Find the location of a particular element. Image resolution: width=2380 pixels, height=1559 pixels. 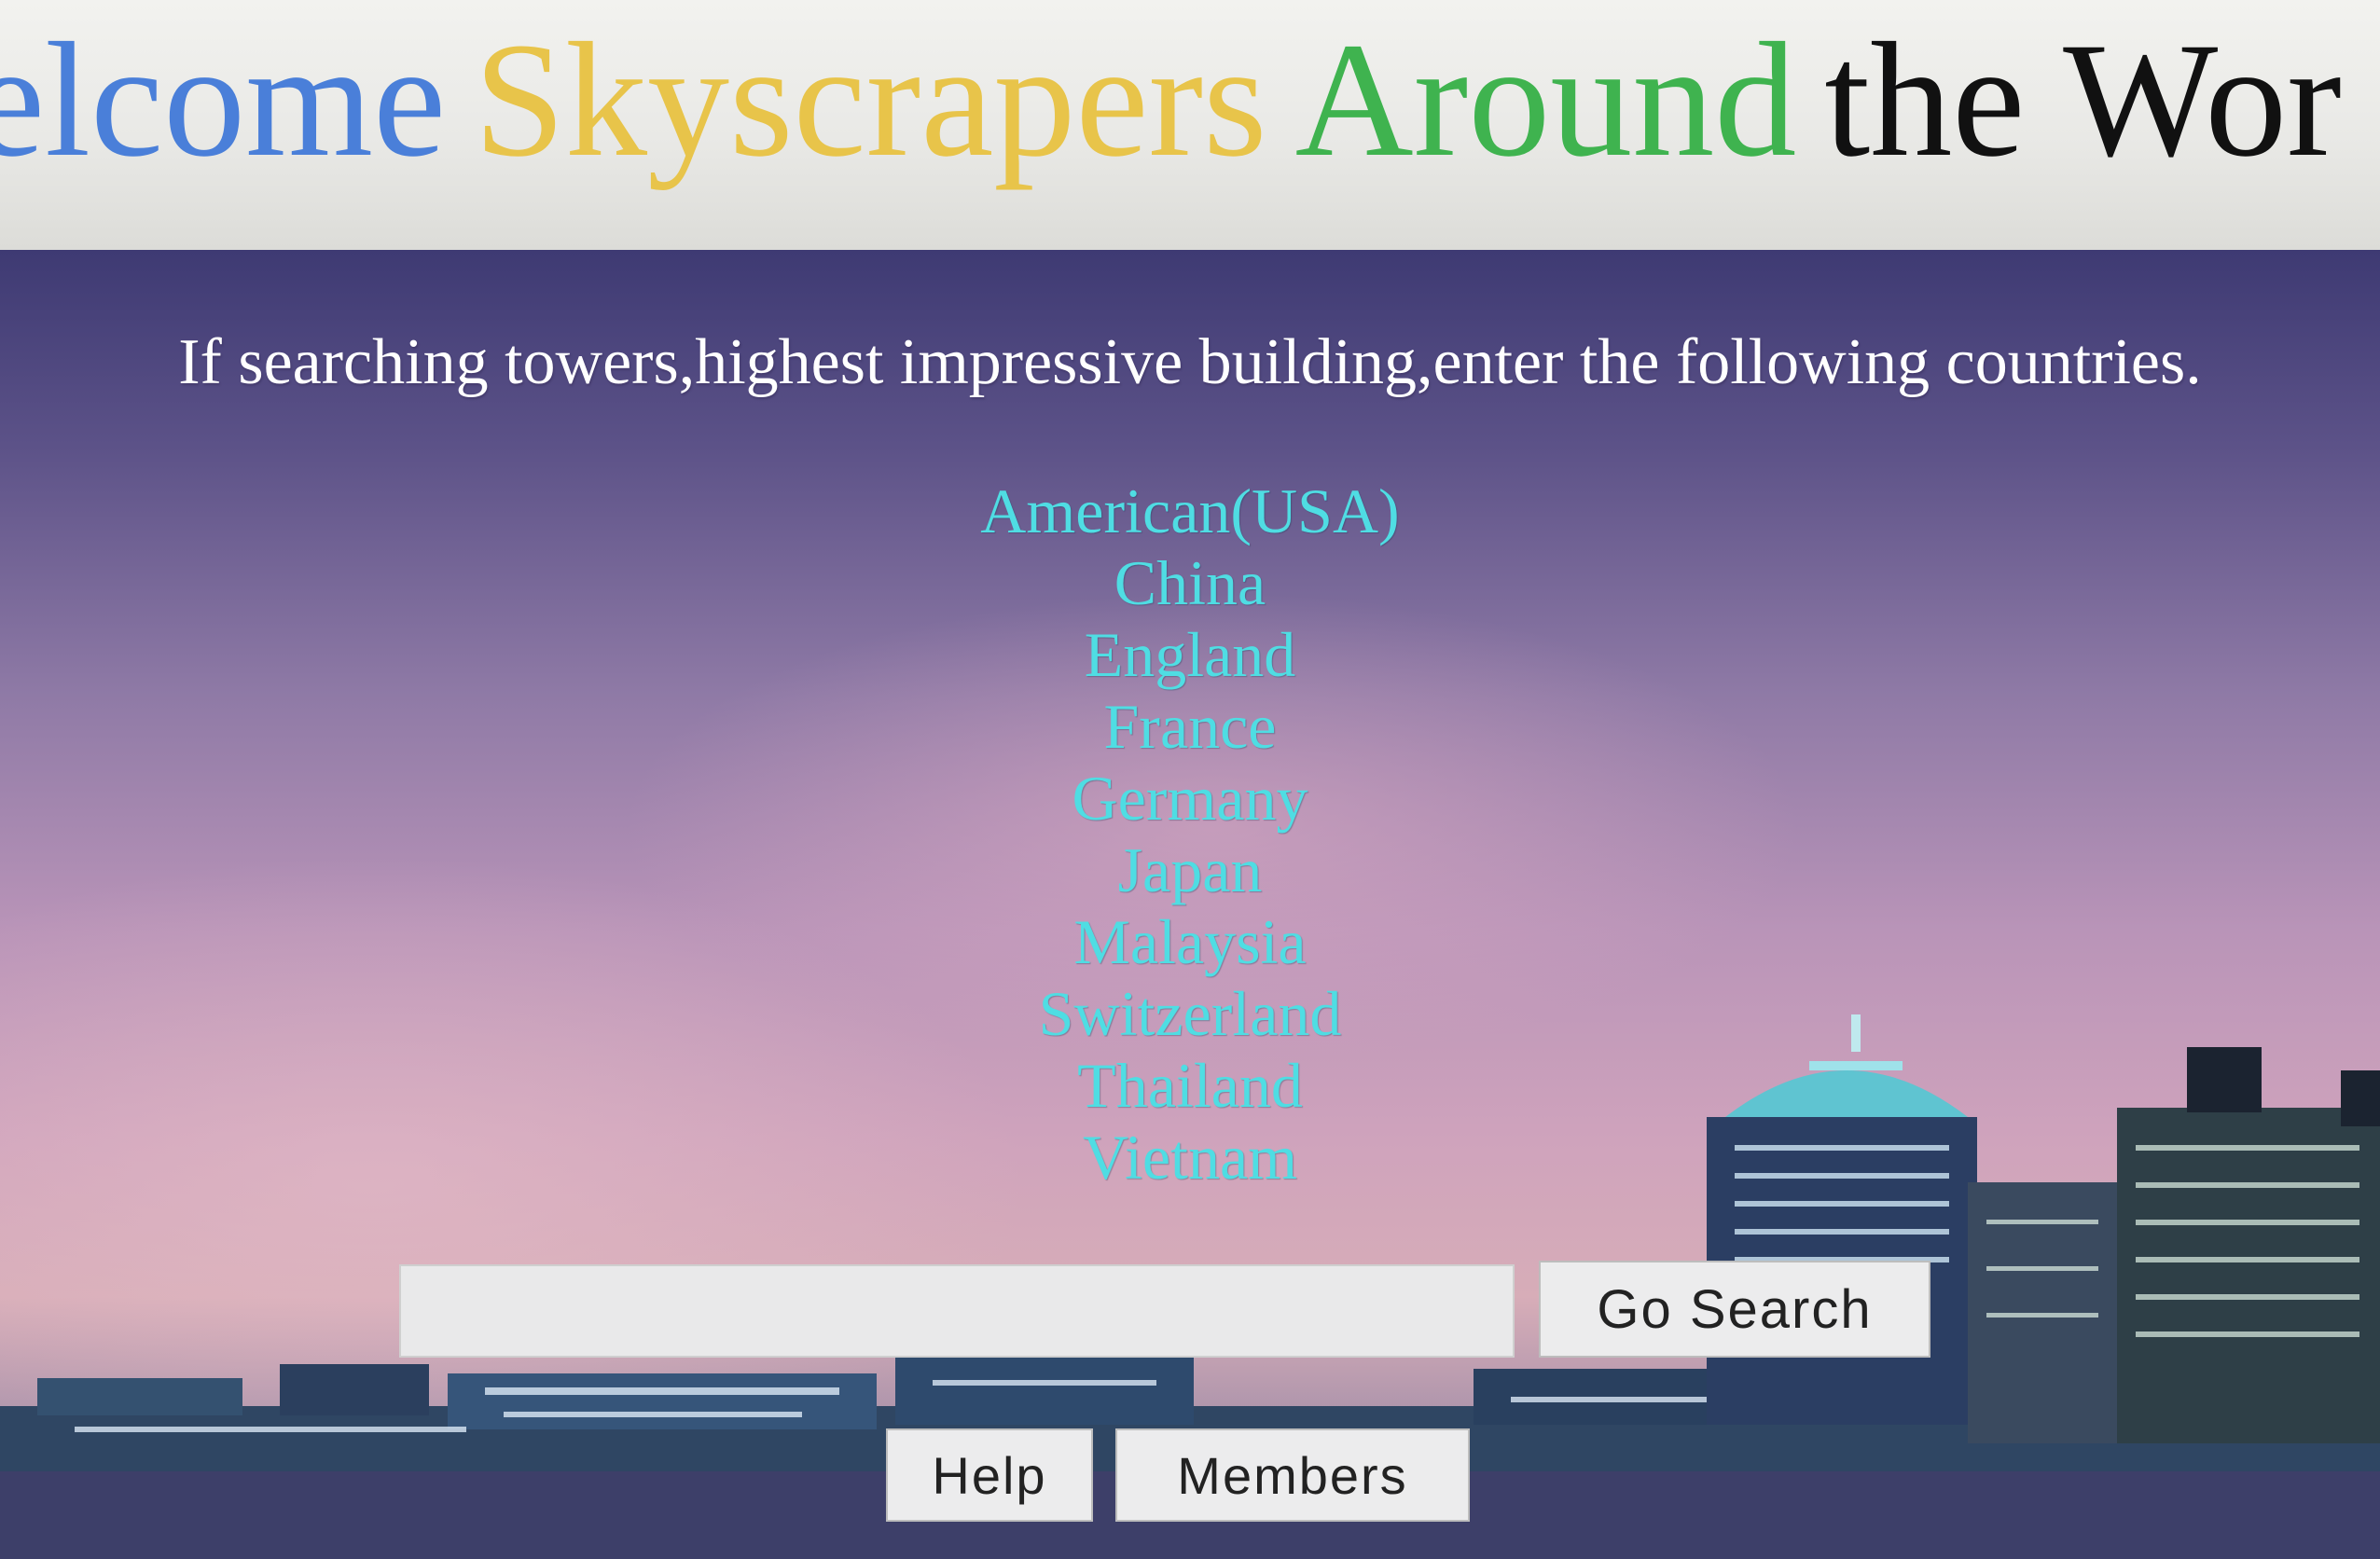

help-button: Help is located at coordinates (989, 1475).